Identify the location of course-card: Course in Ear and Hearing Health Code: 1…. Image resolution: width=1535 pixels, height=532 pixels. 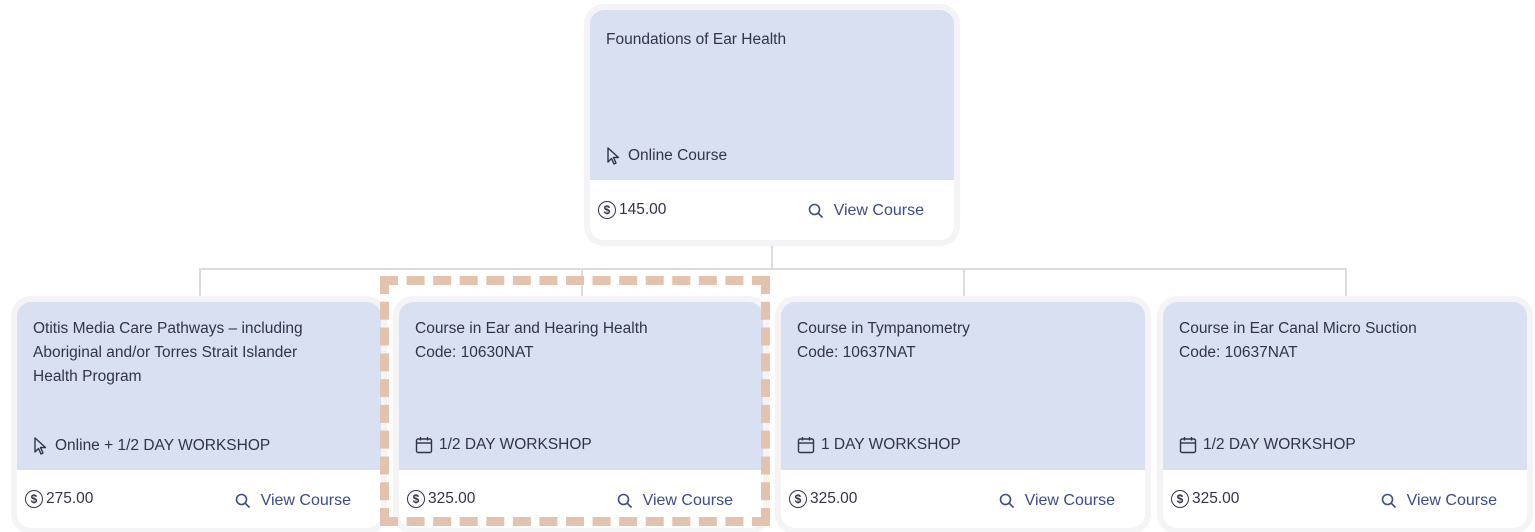
(581, 415).